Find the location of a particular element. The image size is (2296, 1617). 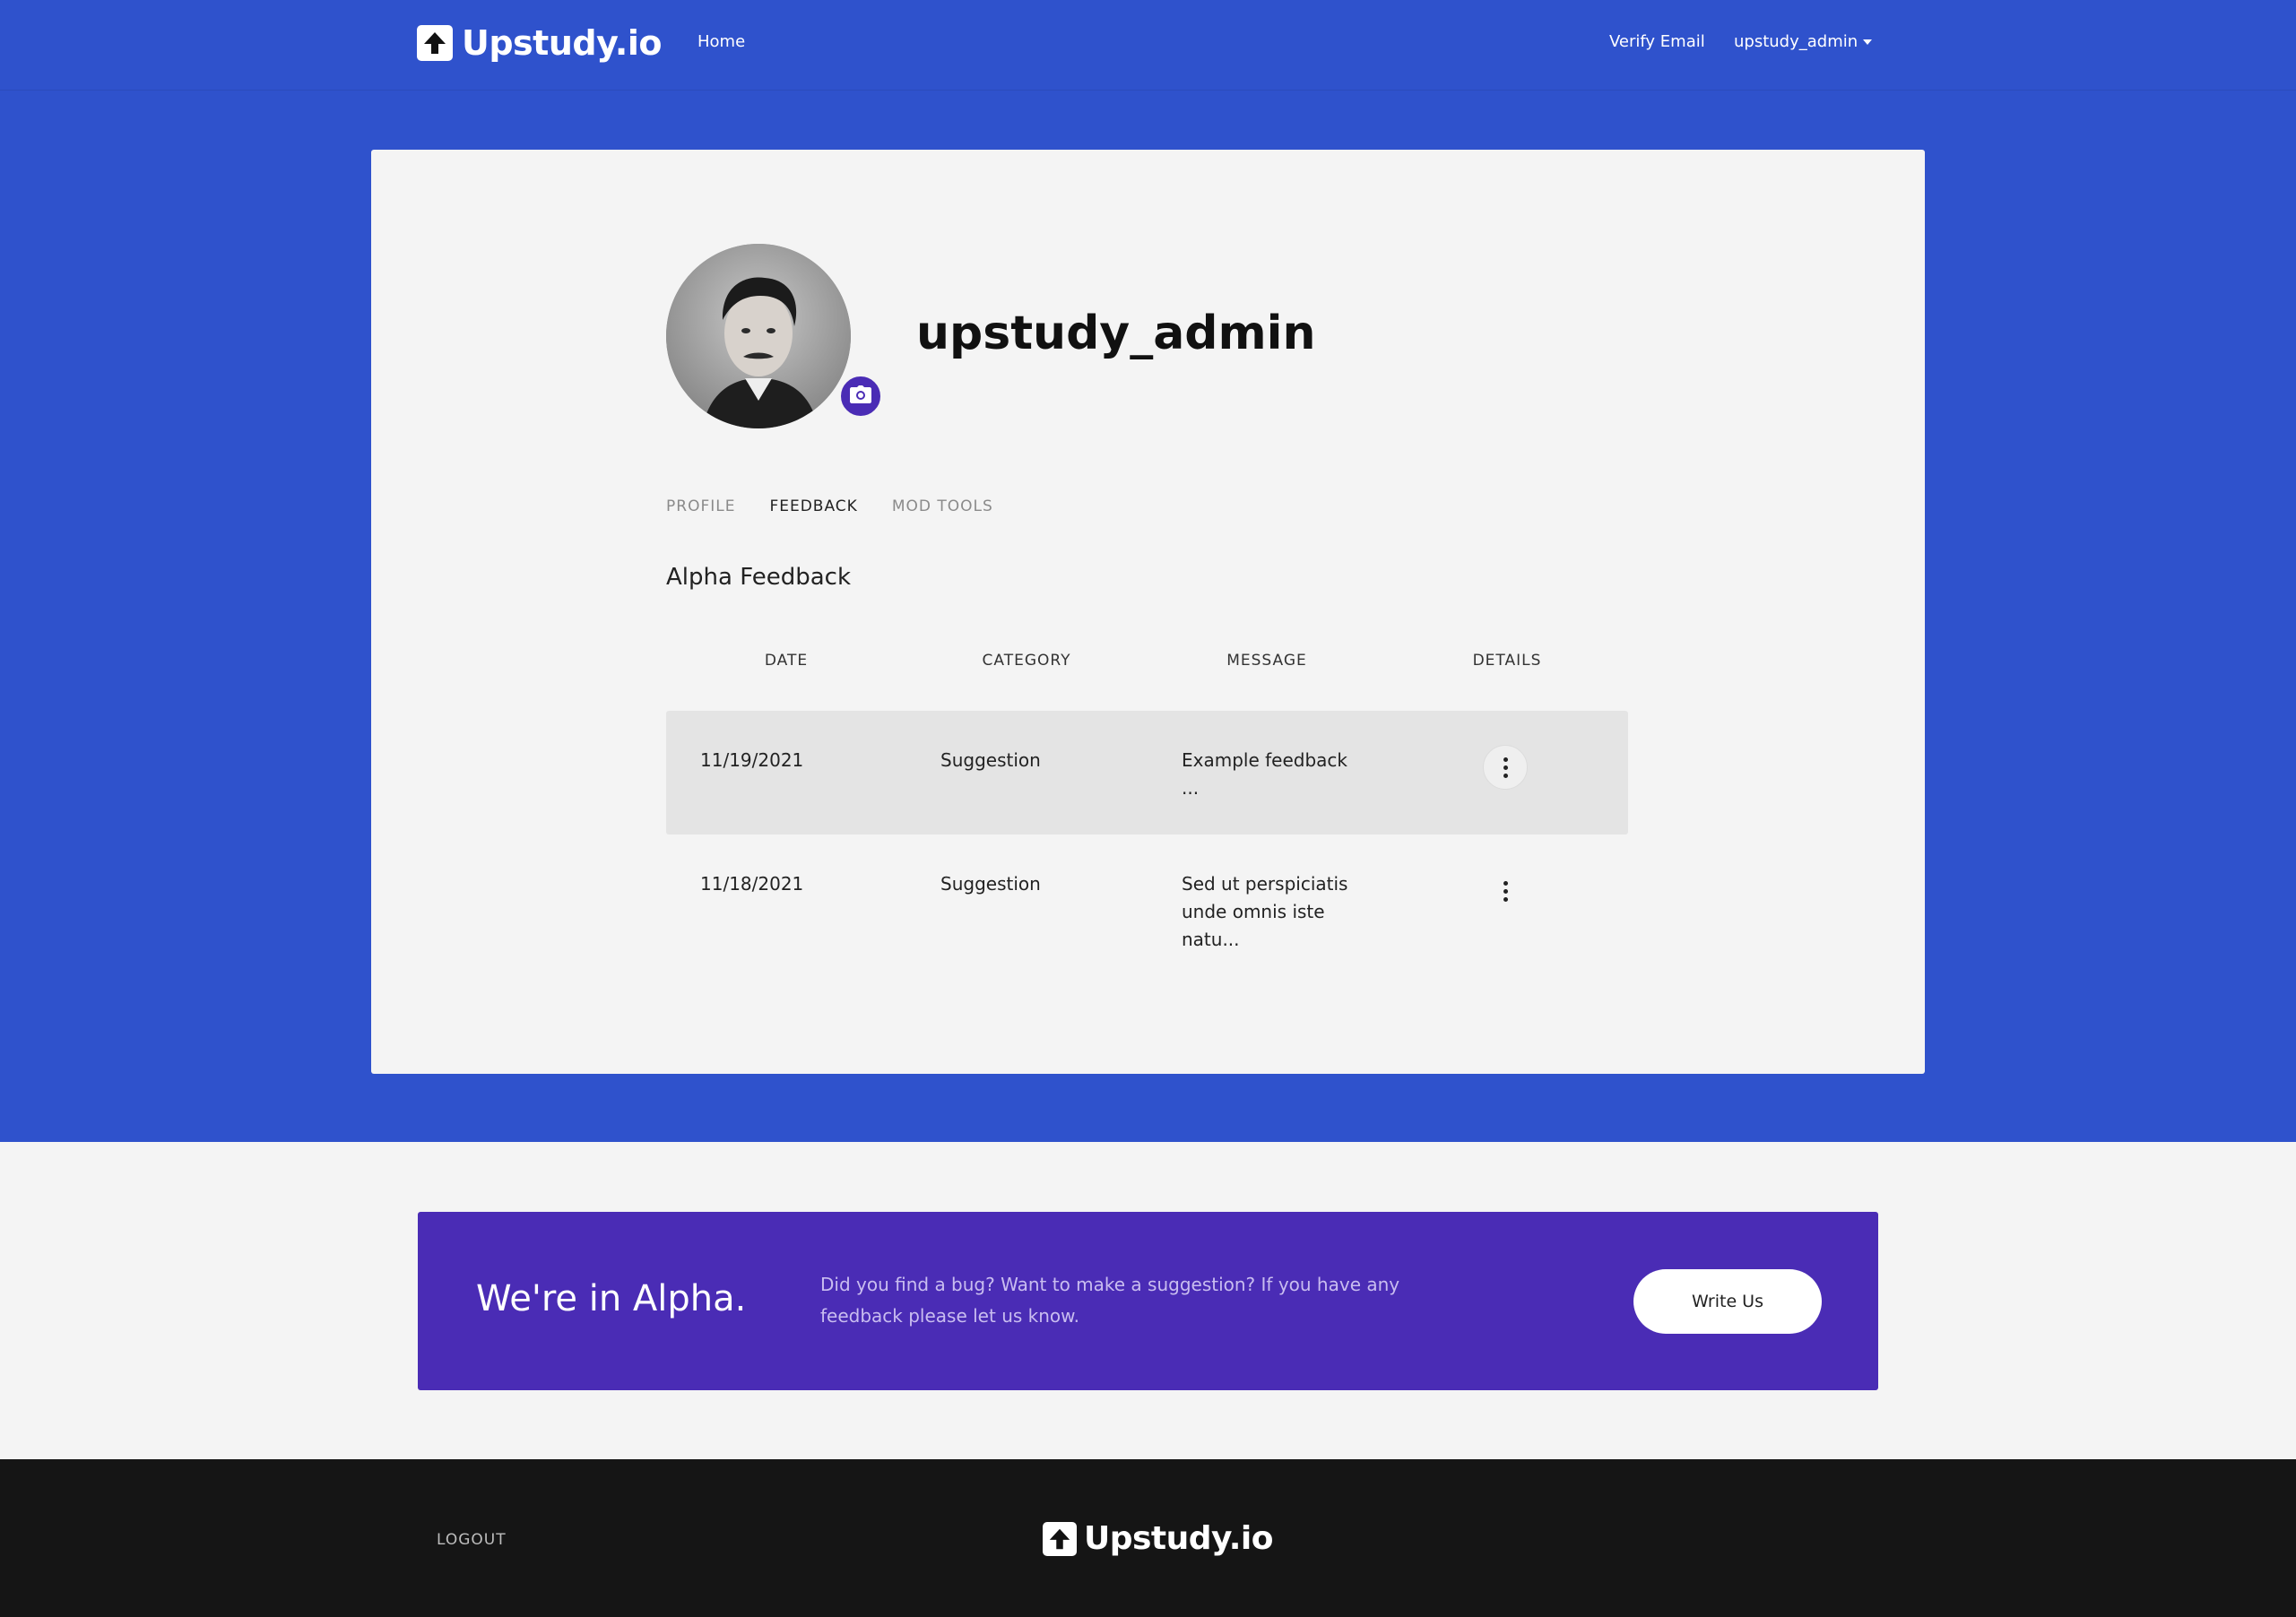

header-message: MESSAGE is located at coordinates (1266, 661).